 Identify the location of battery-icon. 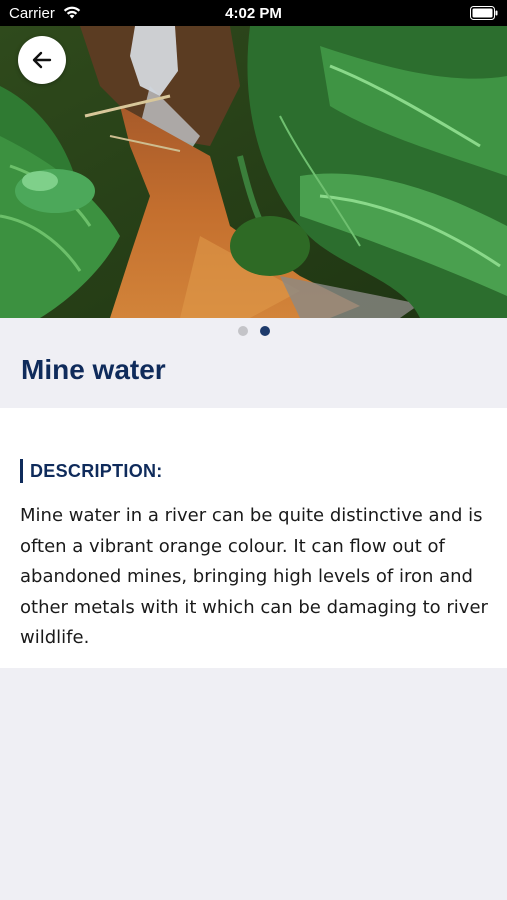
(484, 13).